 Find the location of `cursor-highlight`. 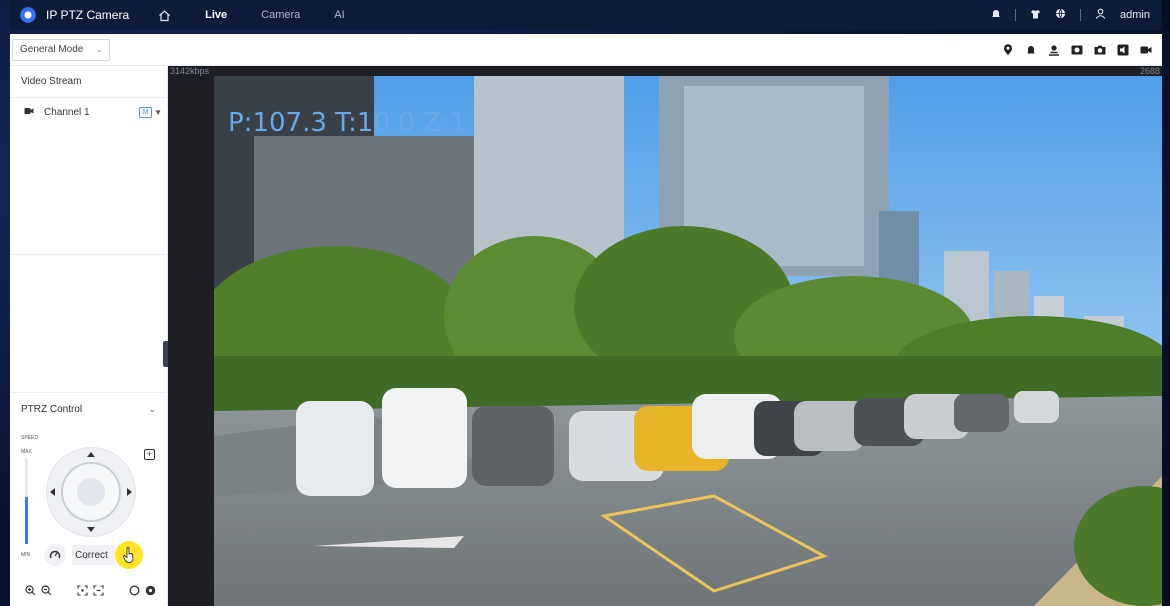

cursor-highlight is located at coordinates (129, 555).